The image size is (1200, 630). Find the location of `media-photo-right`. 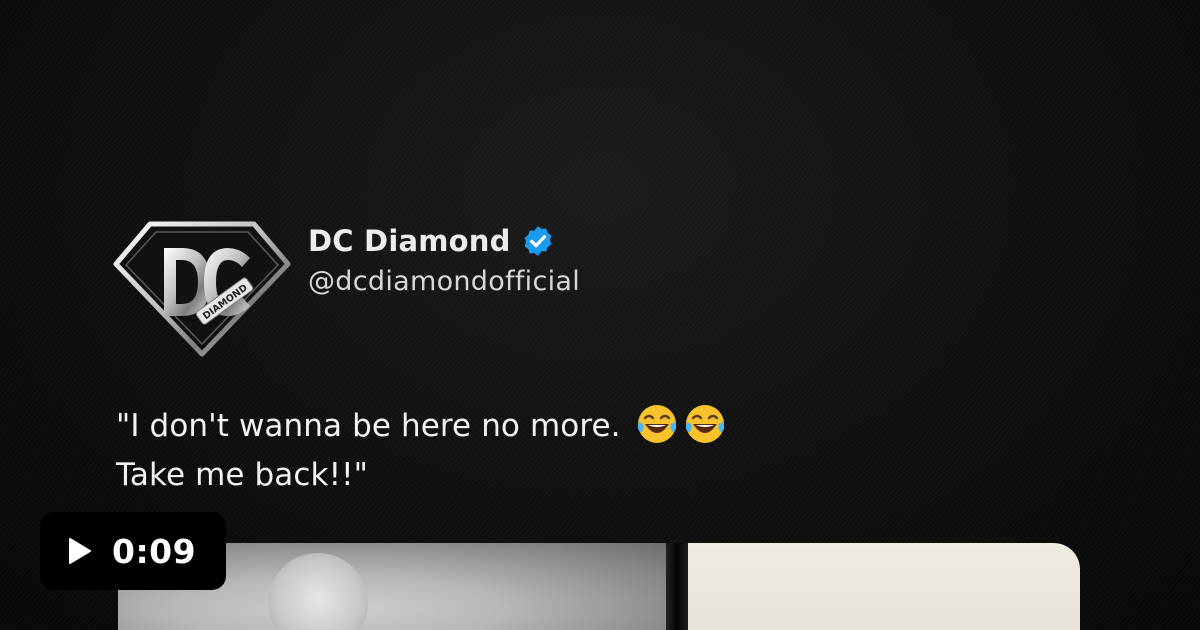

media-photo-right is located at coordinates (884, 586).